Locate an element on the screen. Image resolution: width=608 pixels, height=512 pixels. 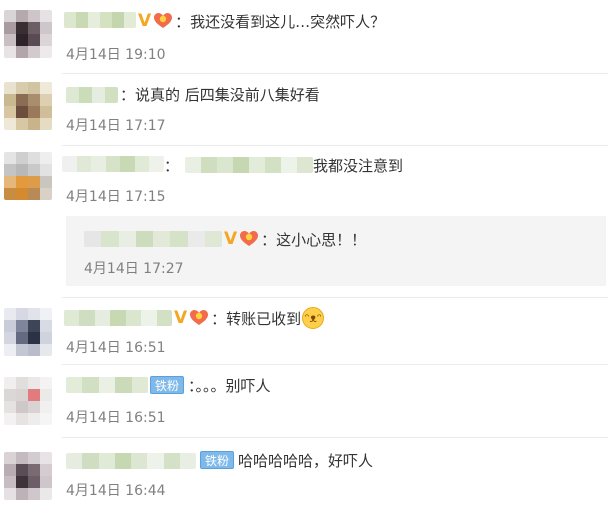
comment-time: 4月14日 17:27 is located at coordinates (134, 269).